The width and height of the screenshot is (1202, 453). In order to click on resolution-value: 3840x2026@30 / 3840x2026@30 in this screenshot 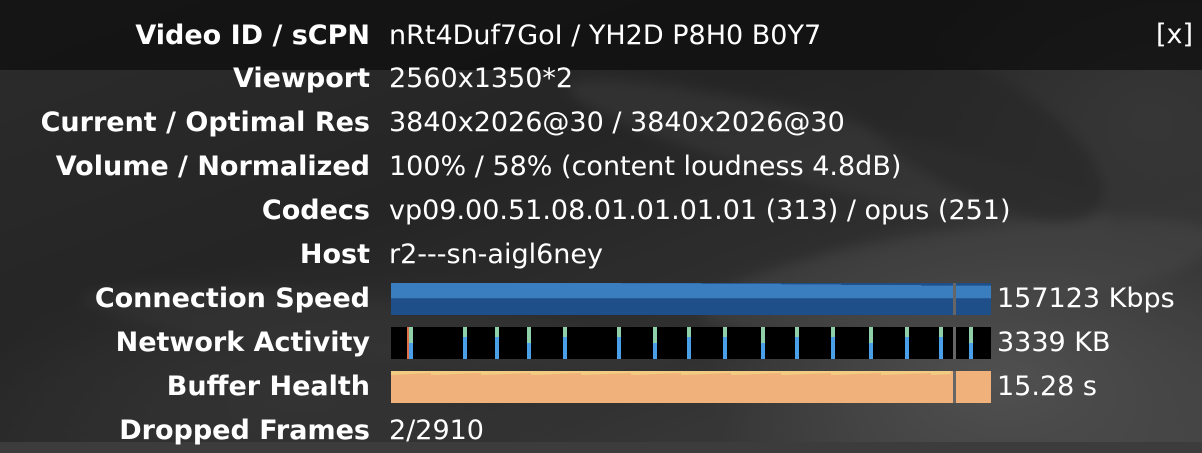, I will do `click(617, 122)`.